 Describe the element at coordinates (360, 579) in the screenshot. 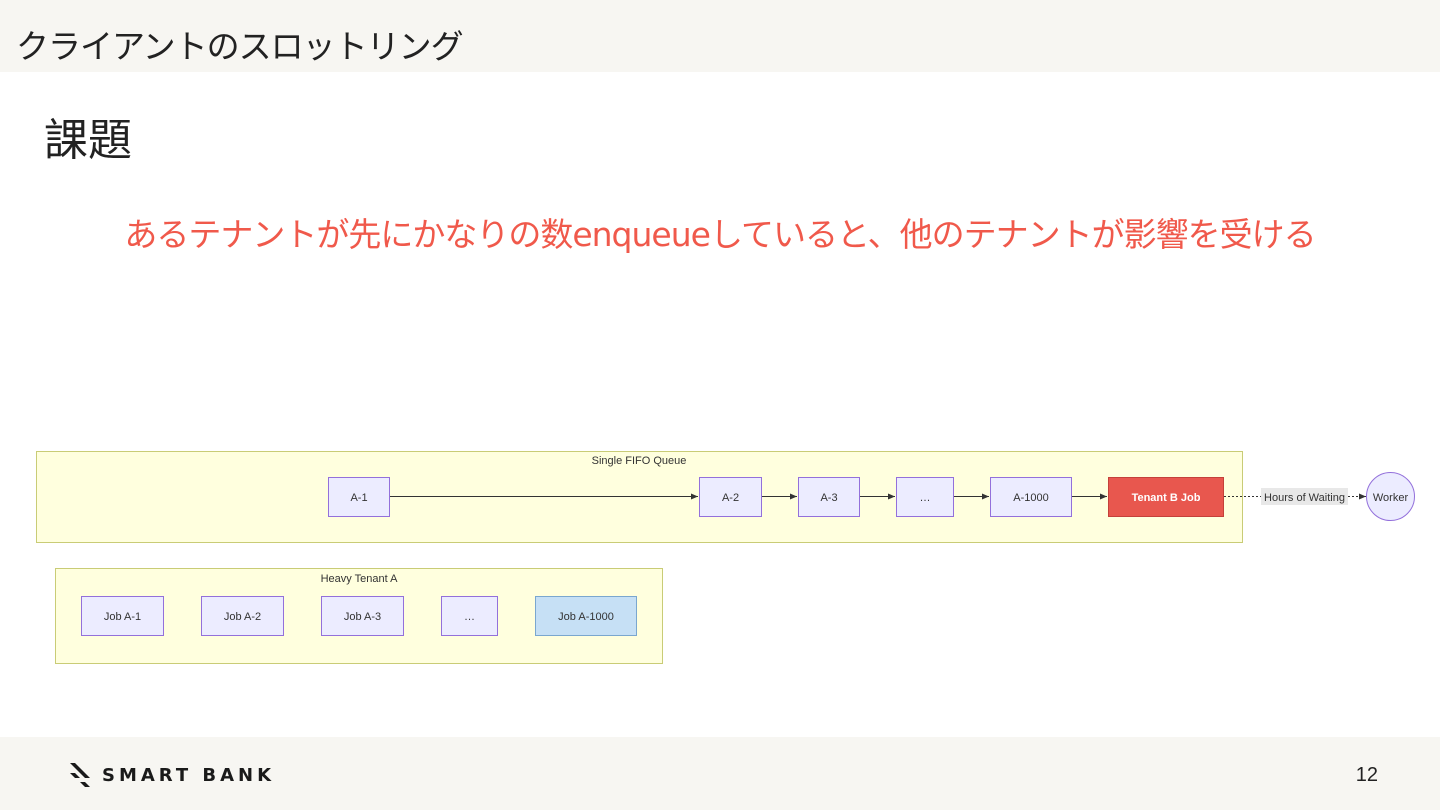

I see `heavy-tenant-label: Heavy Tenant A` at that location.